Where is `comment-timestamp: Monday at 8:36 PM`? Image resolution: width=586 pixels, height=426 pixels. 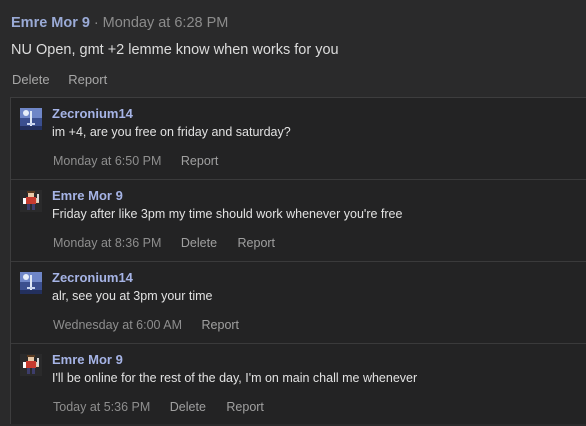
comment-timestamp: Monday at 8:36 PM is located at coordinates (107, 243).